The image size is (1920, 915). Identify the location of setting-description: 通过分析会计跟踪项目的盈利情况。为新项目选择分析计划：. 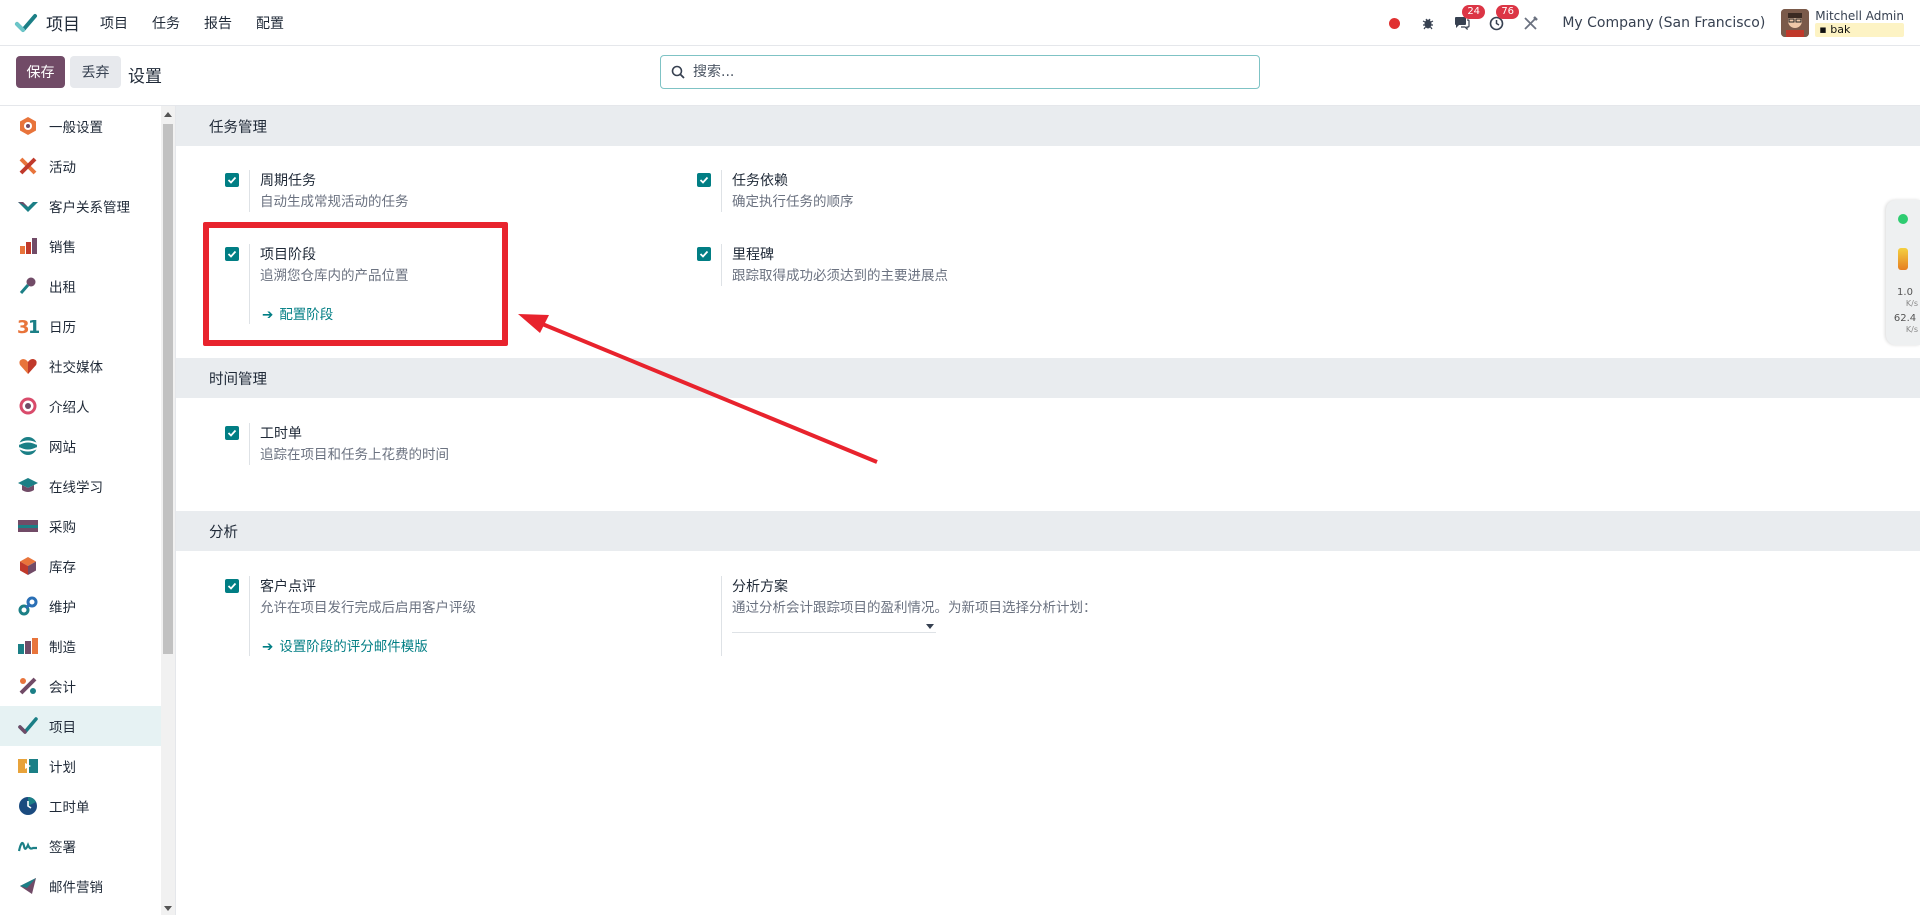
(914, 608).